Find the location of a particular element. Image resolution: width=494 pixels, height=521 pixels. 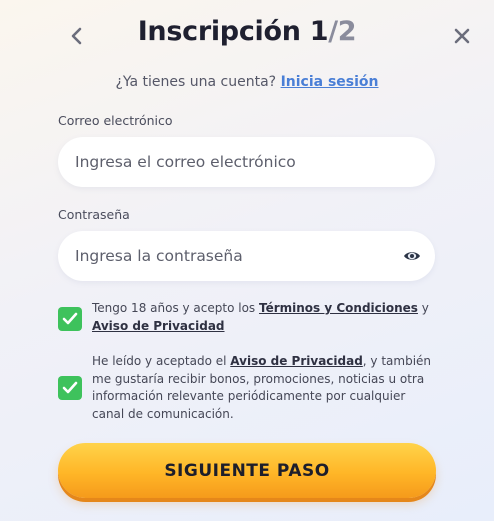

eye-icon is located at coordinates (412, 256).